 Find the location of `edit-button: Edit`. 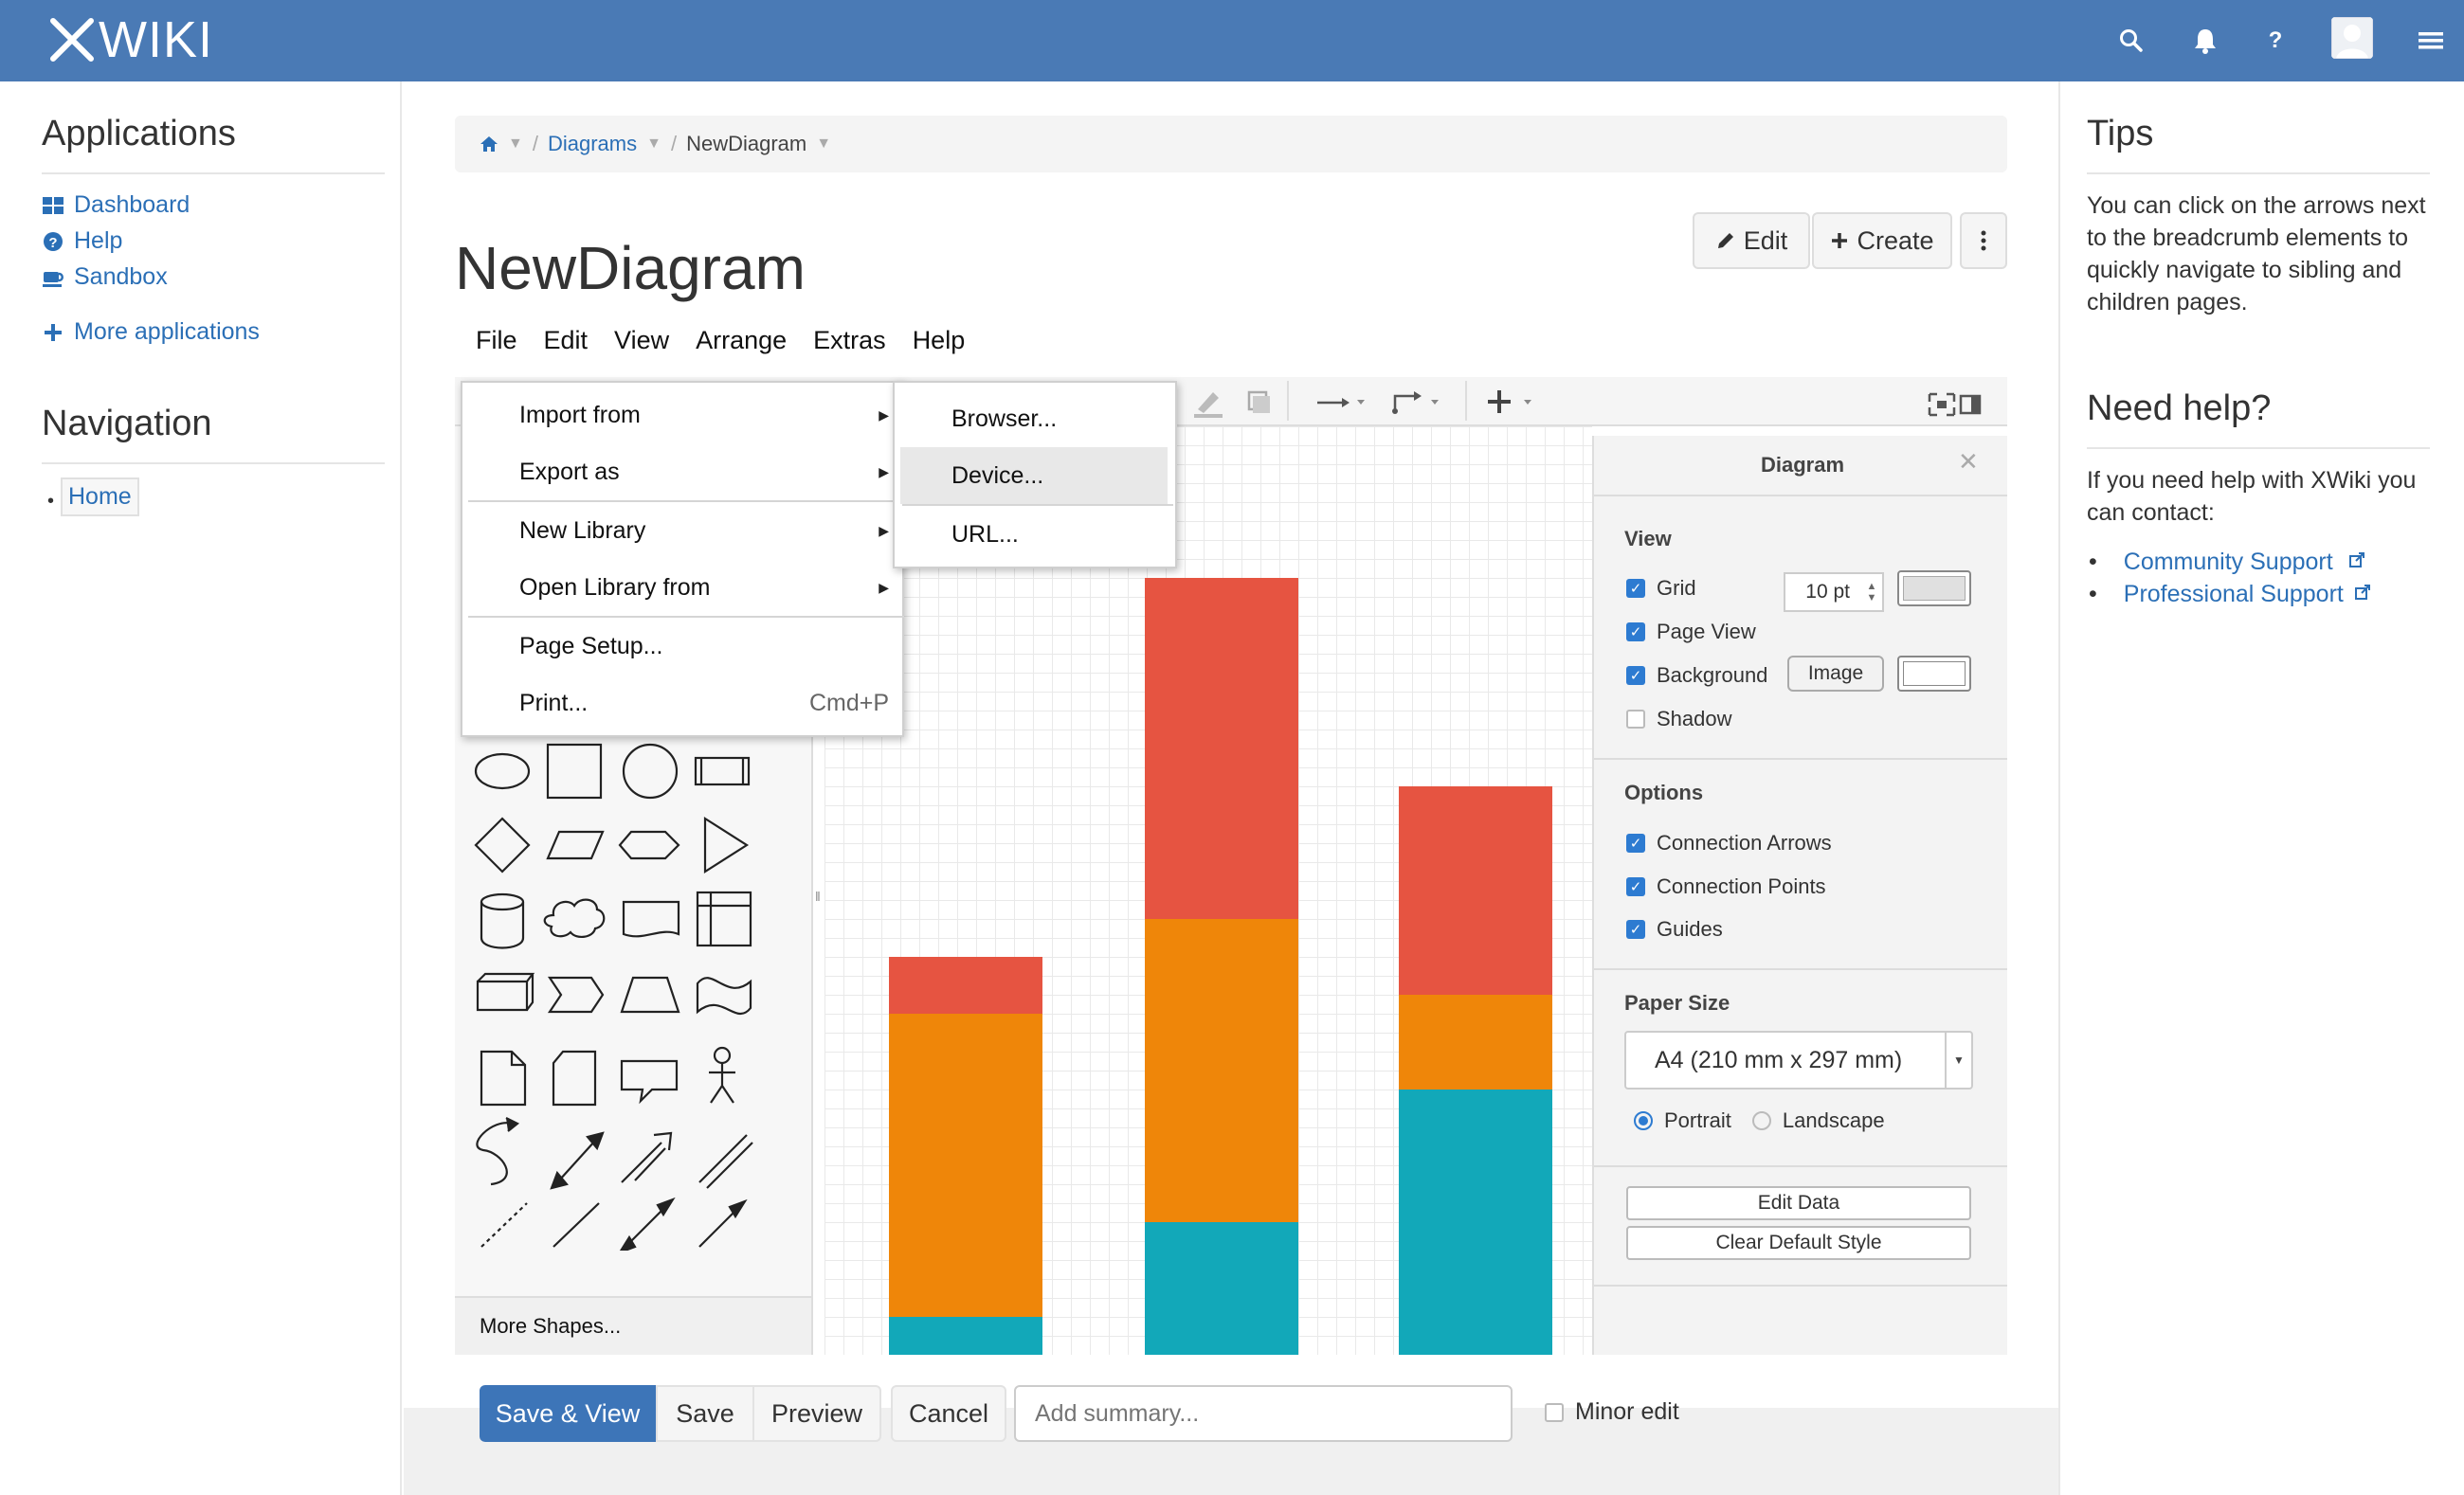

edit-button: Edit is located at coordinates (1752, 240).